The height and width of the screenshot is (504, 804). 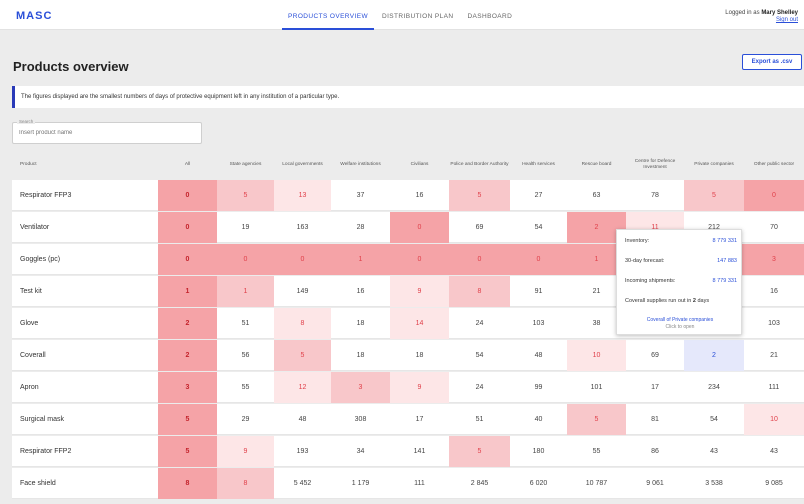 What do you see at coordinates (408, 451) in the screenshot?
I see `table-row: Respirator FFP2 5 9 193 34 141 5 180 55 86 43 43` at bounding box center [408, 451].